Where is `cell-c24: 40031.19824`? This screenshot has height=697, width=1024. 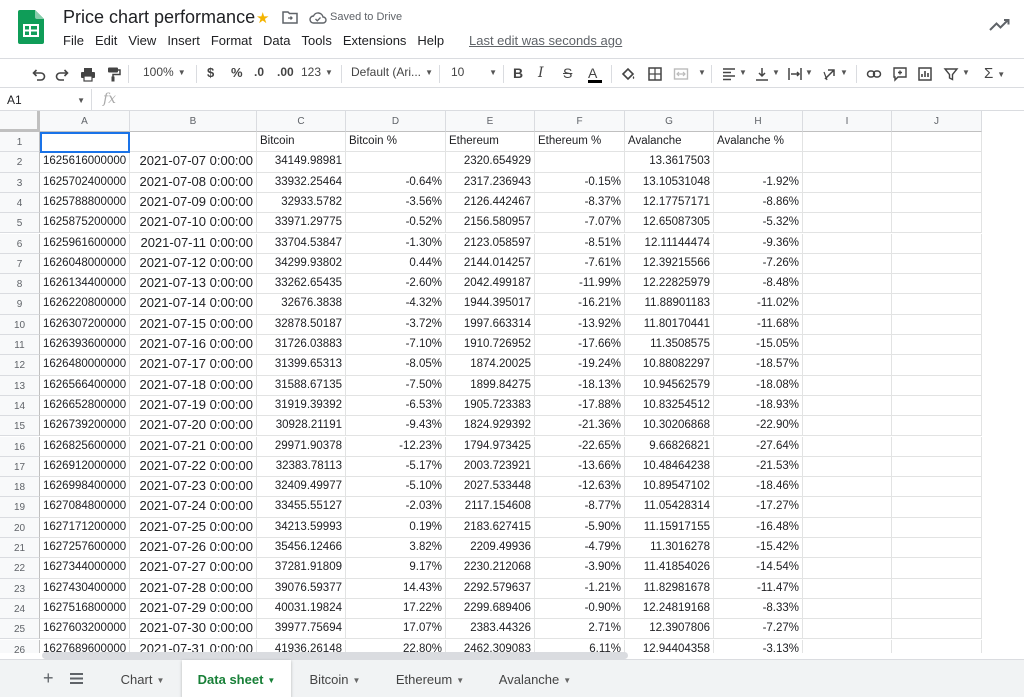
cell-c24: 40031.19824 is located at coordinates (301, 609).